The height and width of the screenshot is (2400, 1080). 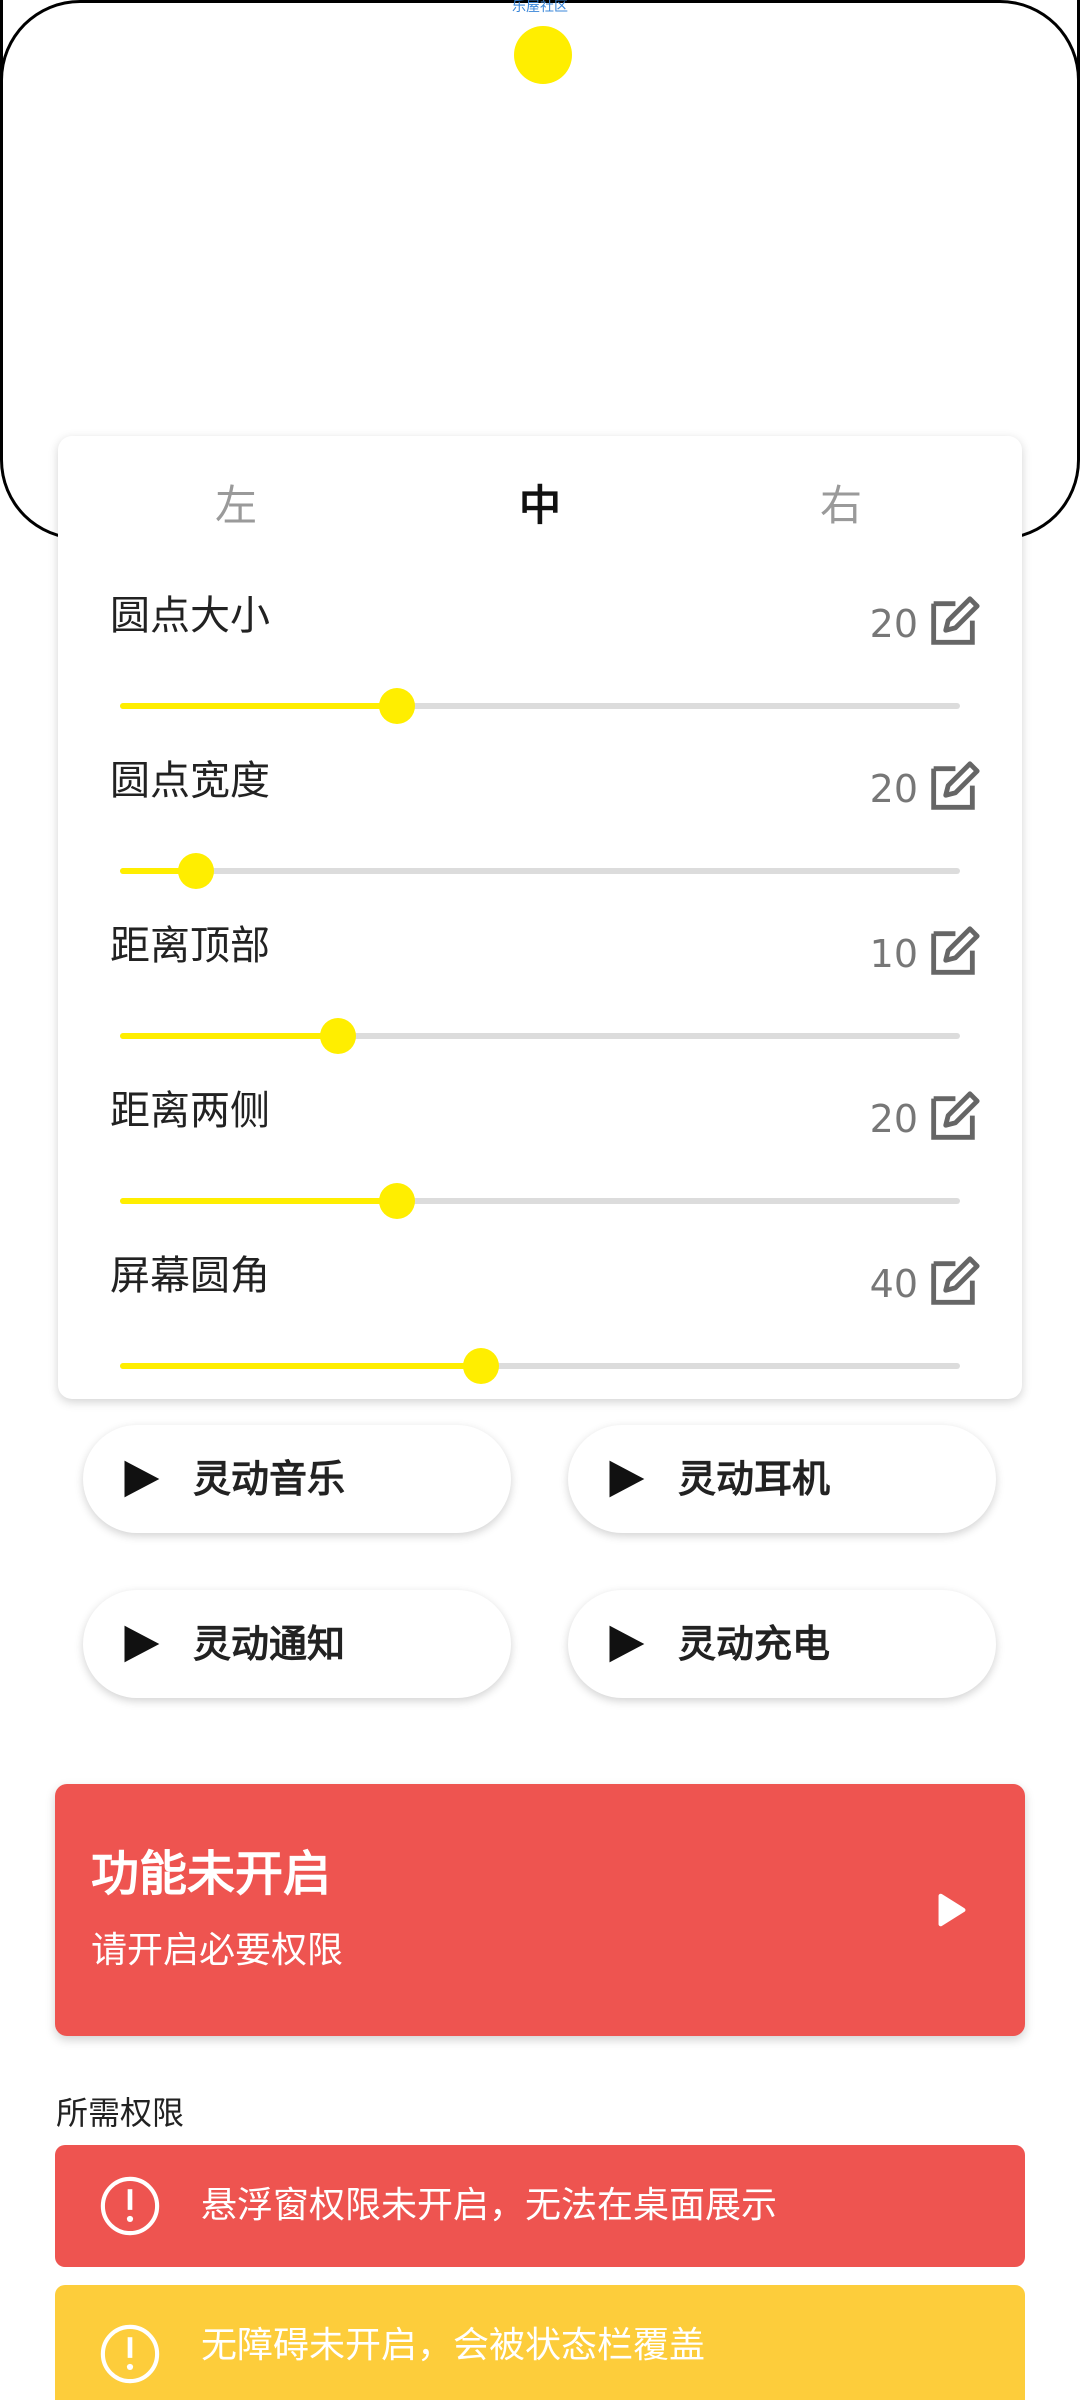 I want to click on charging-effect-button: 灵动充电, so click(x=782, y=1644).